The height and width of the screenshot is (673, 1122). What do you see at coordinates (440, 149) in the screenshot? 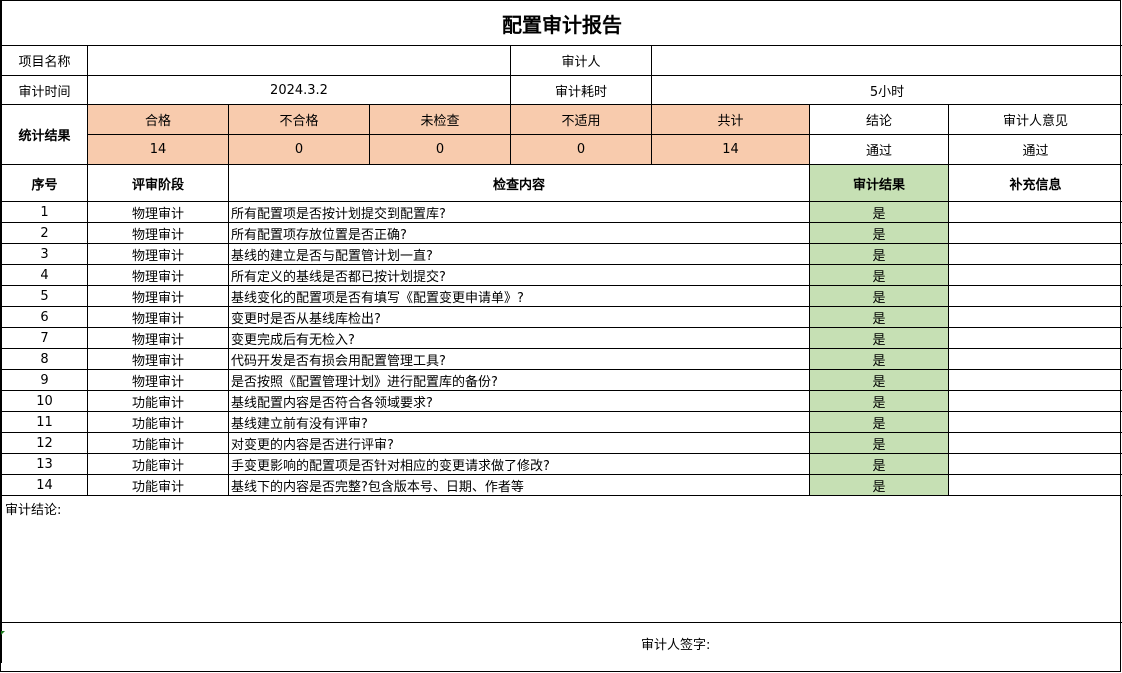
I see `stats-value-unchecked: 0` at bounding box center [440, 149].